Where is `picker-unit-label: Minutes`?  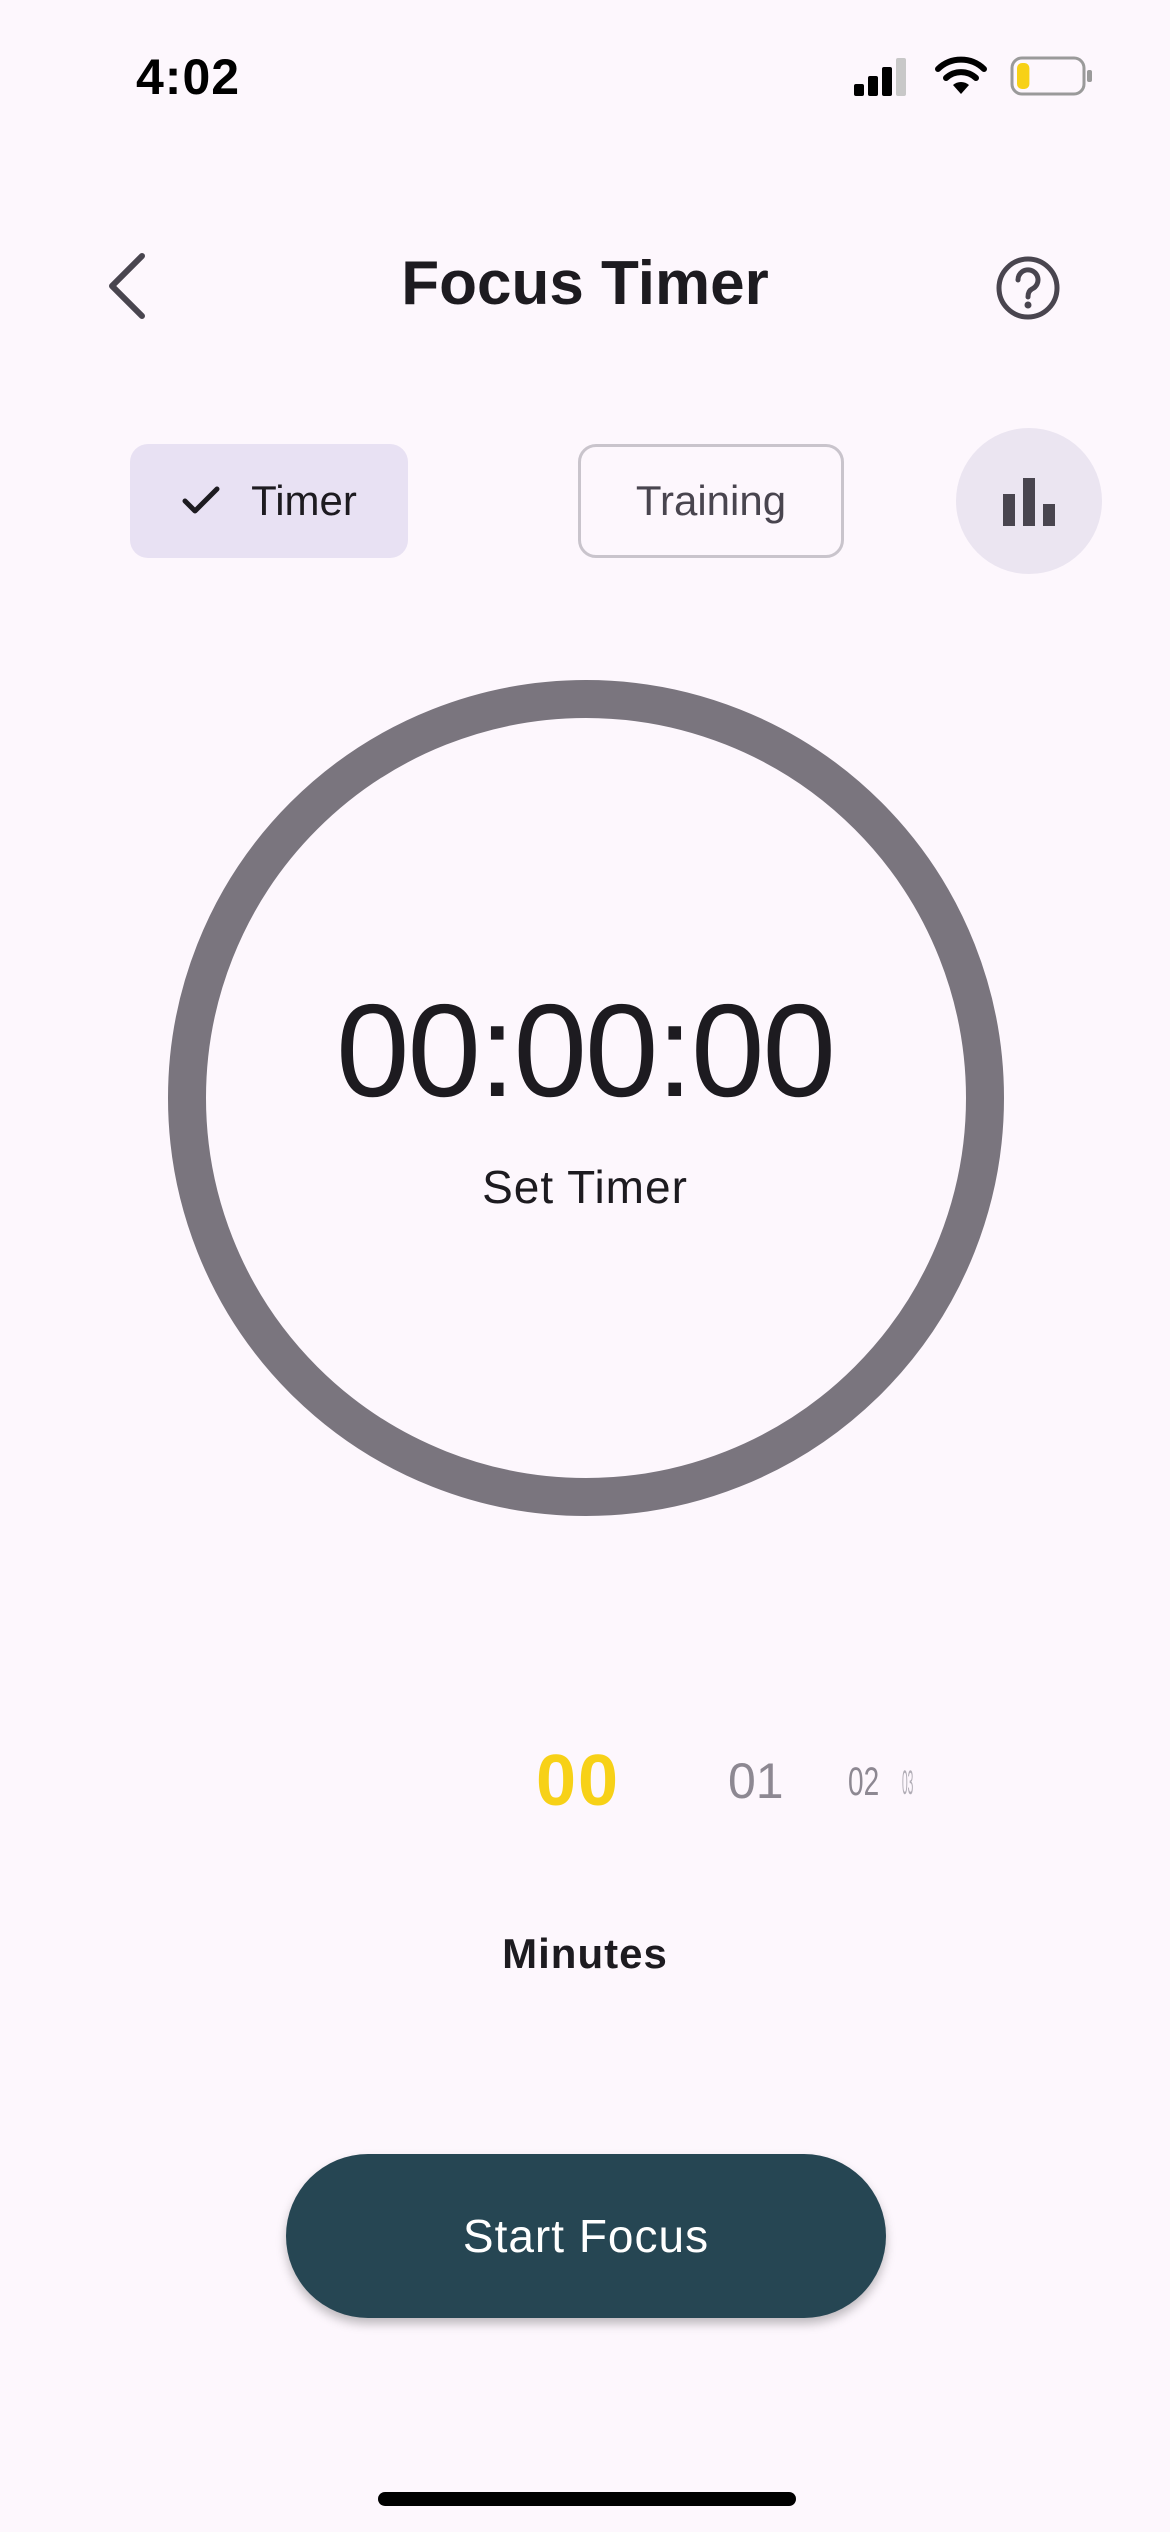
picker-unit-label: Minutes is located at coordinates (585, 1953).